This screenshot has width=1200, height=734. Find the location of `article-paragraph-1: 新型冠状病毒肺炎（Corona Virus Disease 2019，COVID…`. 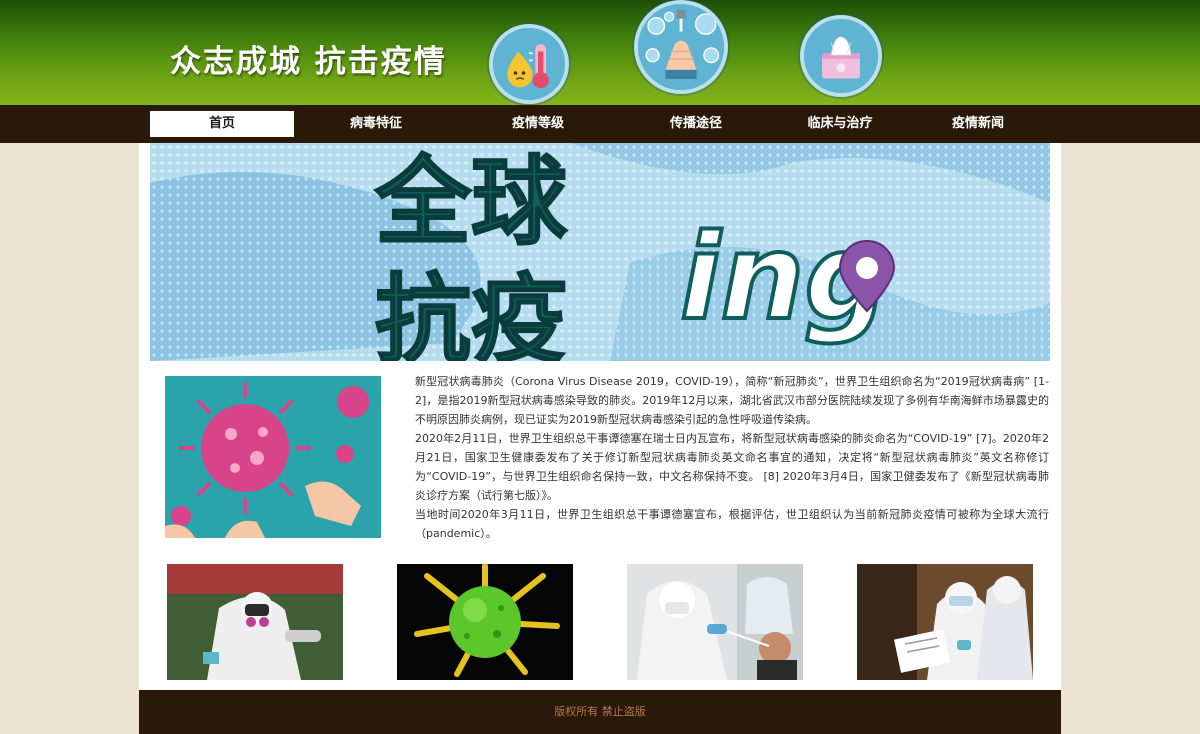

article-paragraph-1: 新型冠状病毒肺炎（Corona Virus Disease 2019，COVID… is located at coordinates (732, 400).